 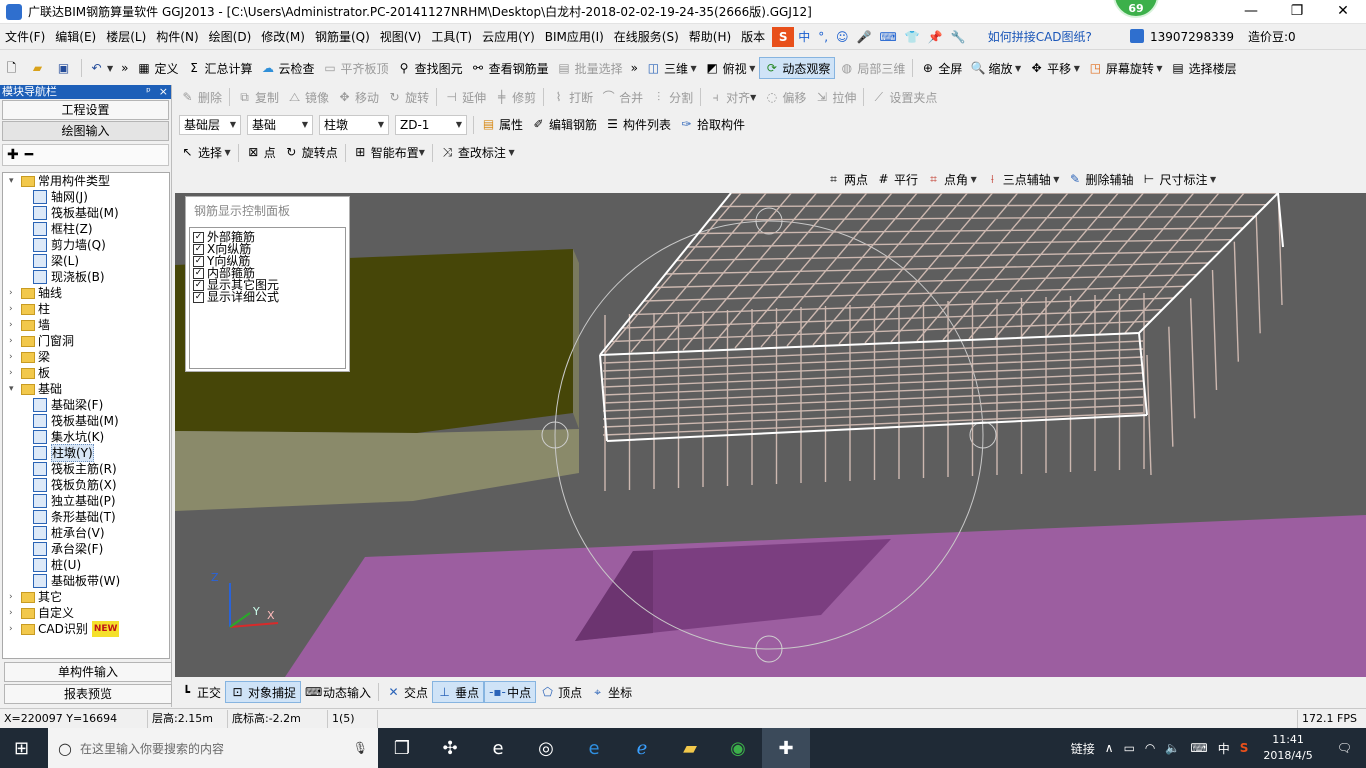 I want to click on tree-node: 基础梁(F), so click(x=86, y=405).